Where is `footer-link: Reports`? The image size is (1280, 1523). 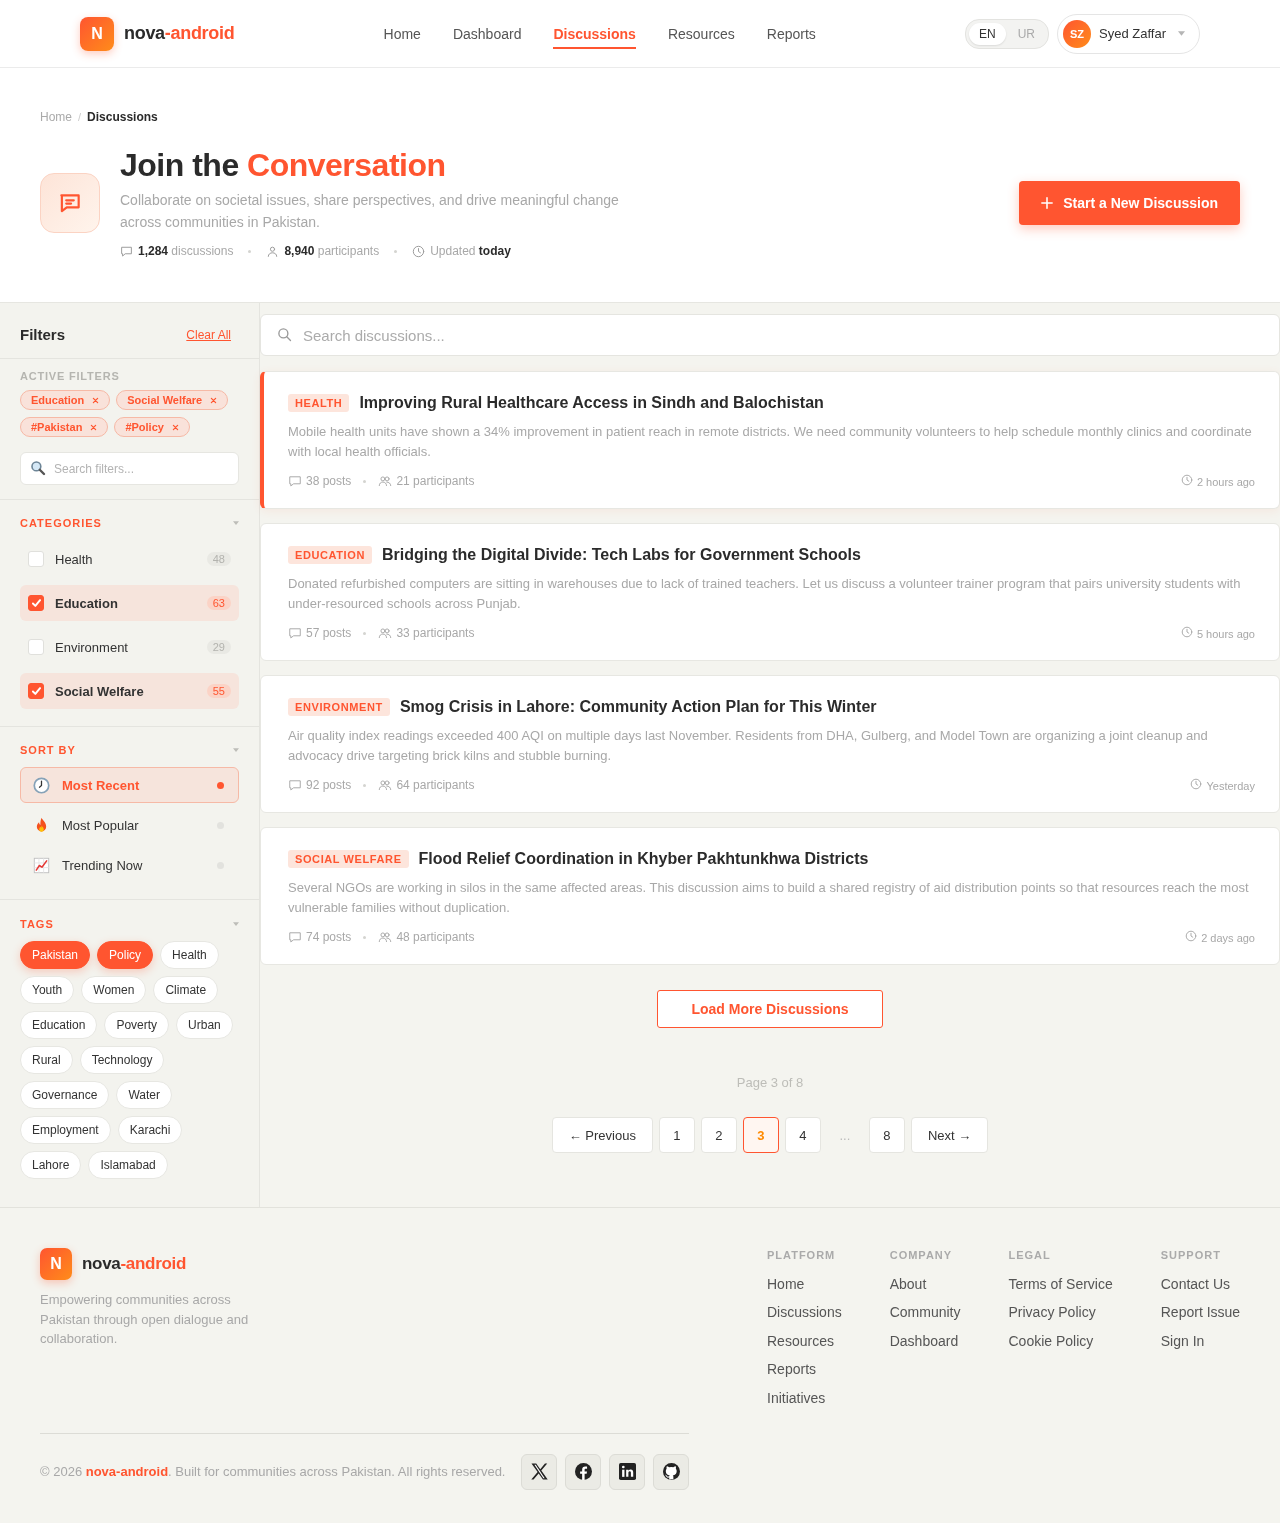
footer-link: Reports is located at coordinates (804, 1369).